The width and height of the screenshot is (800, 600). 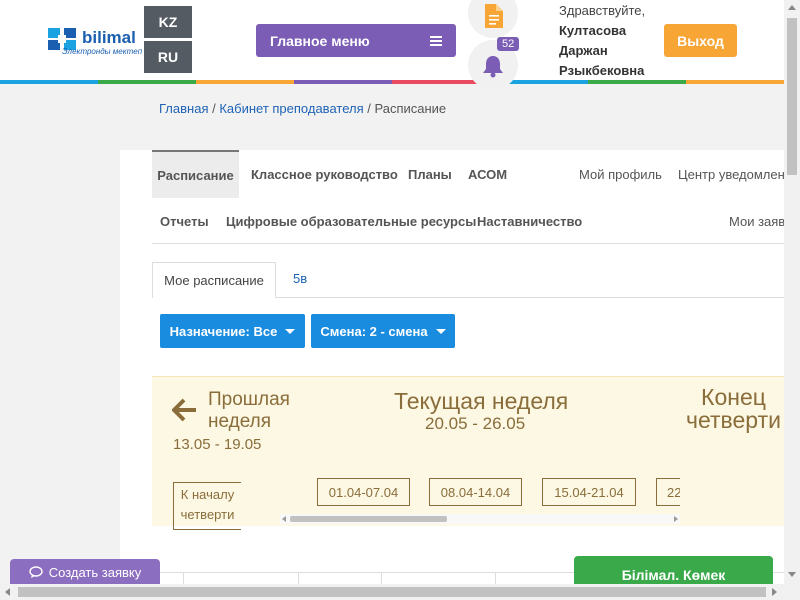 What do you see at coordinates (207, 494) in the screenshot?
I see `quarter-start-label-line1: К началу` at bounding box center [207, 494].